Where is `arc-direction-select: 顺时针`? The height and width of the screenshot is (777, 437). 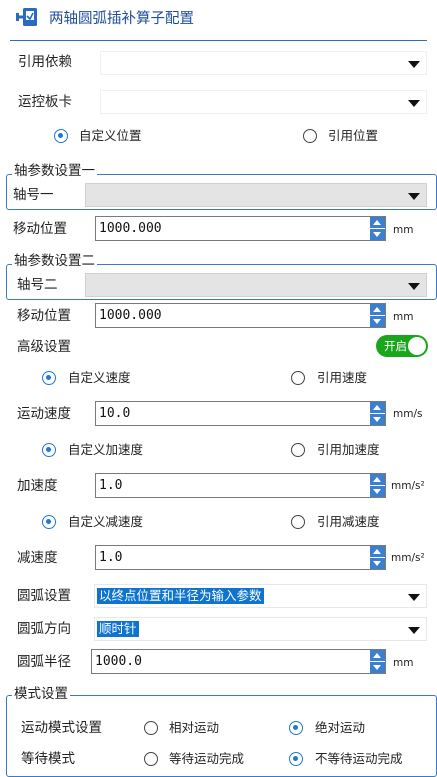
arc-direction-select: 顺时针 is located at coordinates (260, 629).